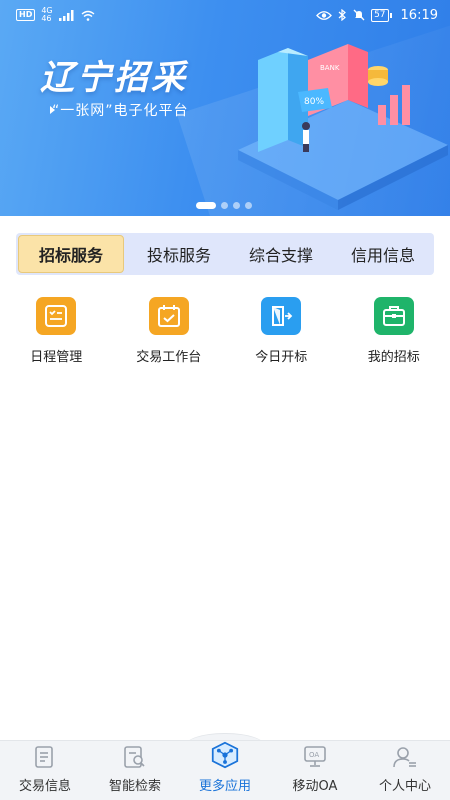 The height and width of the screenshot is (800, 450). I want to click on app-label: 今日开标, so click(281, 357).